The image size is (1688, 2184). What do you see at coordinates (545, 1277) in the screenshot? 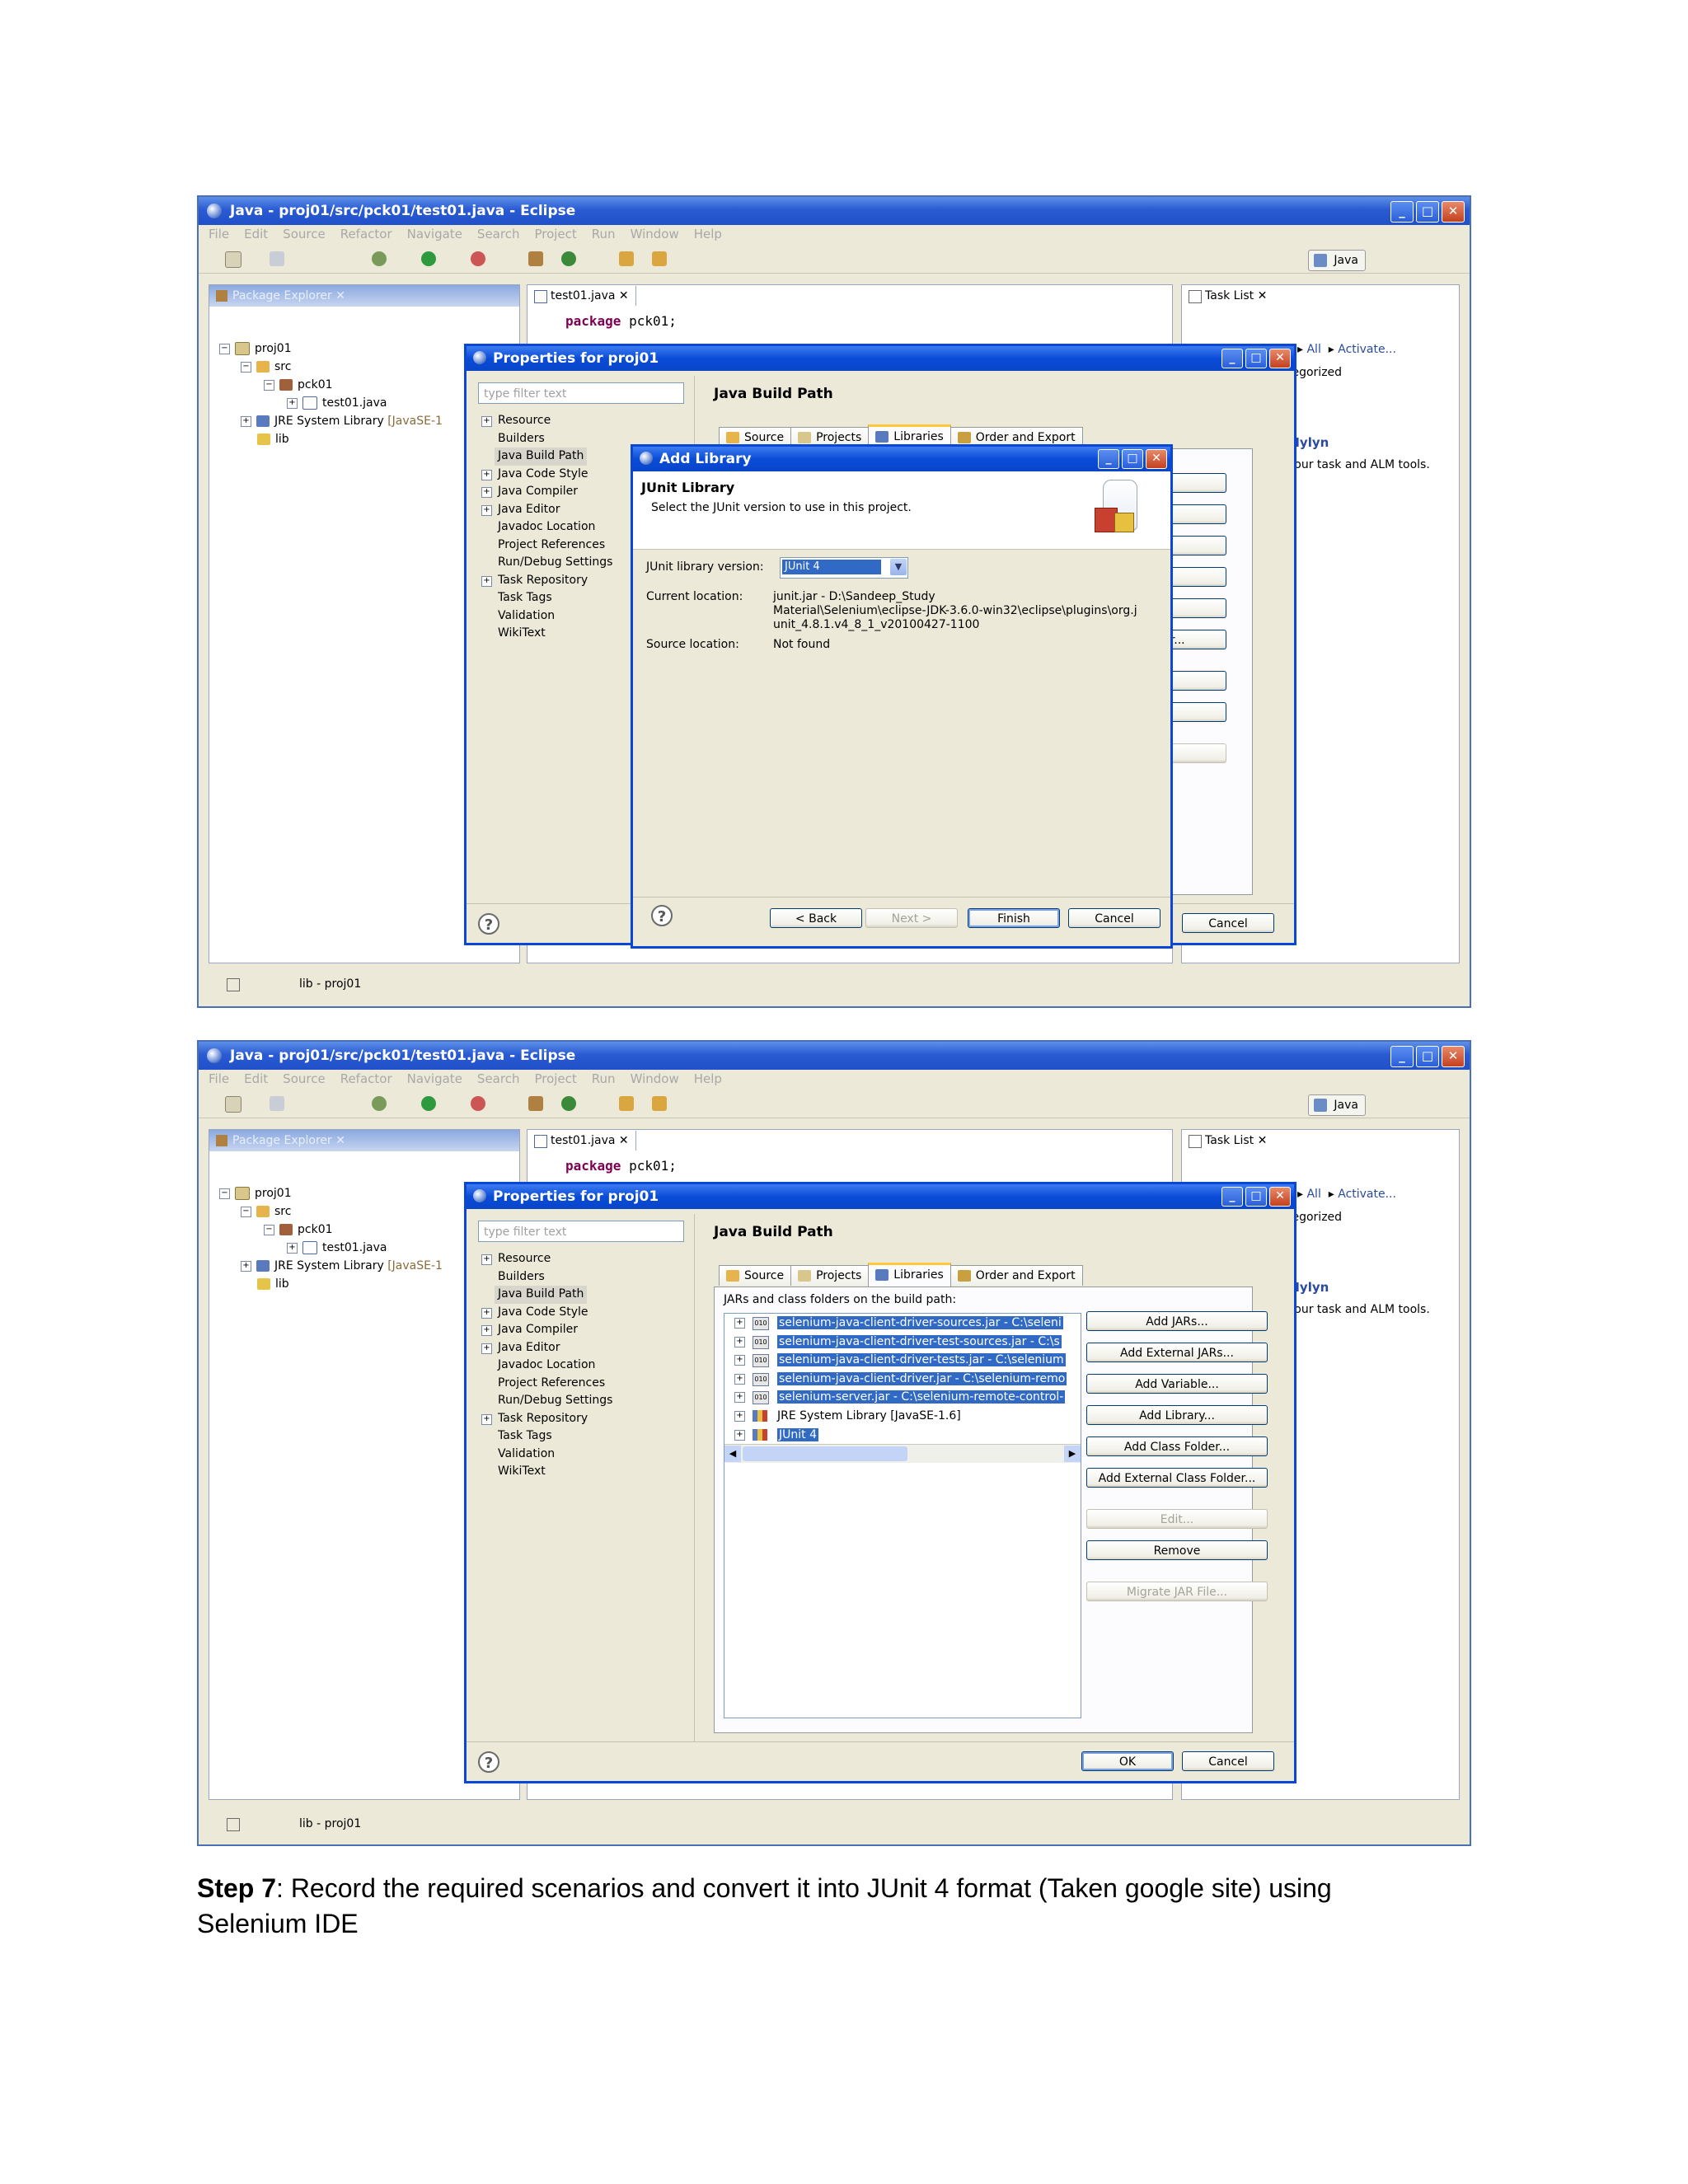
I see `nav-builders: Builders` at bounding box center [545, 1277].